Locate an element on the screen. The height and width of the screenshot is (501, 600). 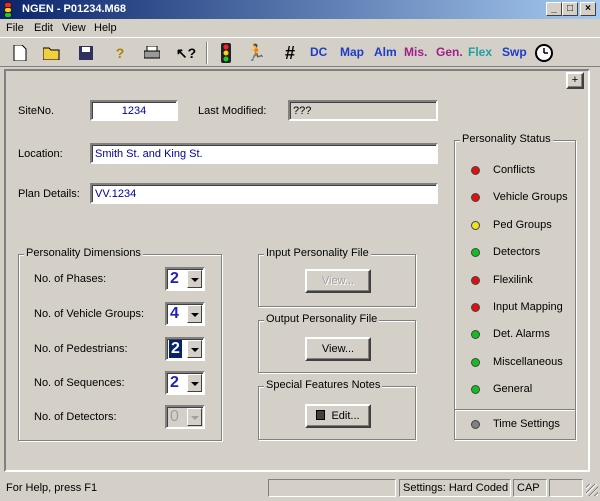
pedestrians-label: No. of Pedestrians: is located at coordinates (81, 349).